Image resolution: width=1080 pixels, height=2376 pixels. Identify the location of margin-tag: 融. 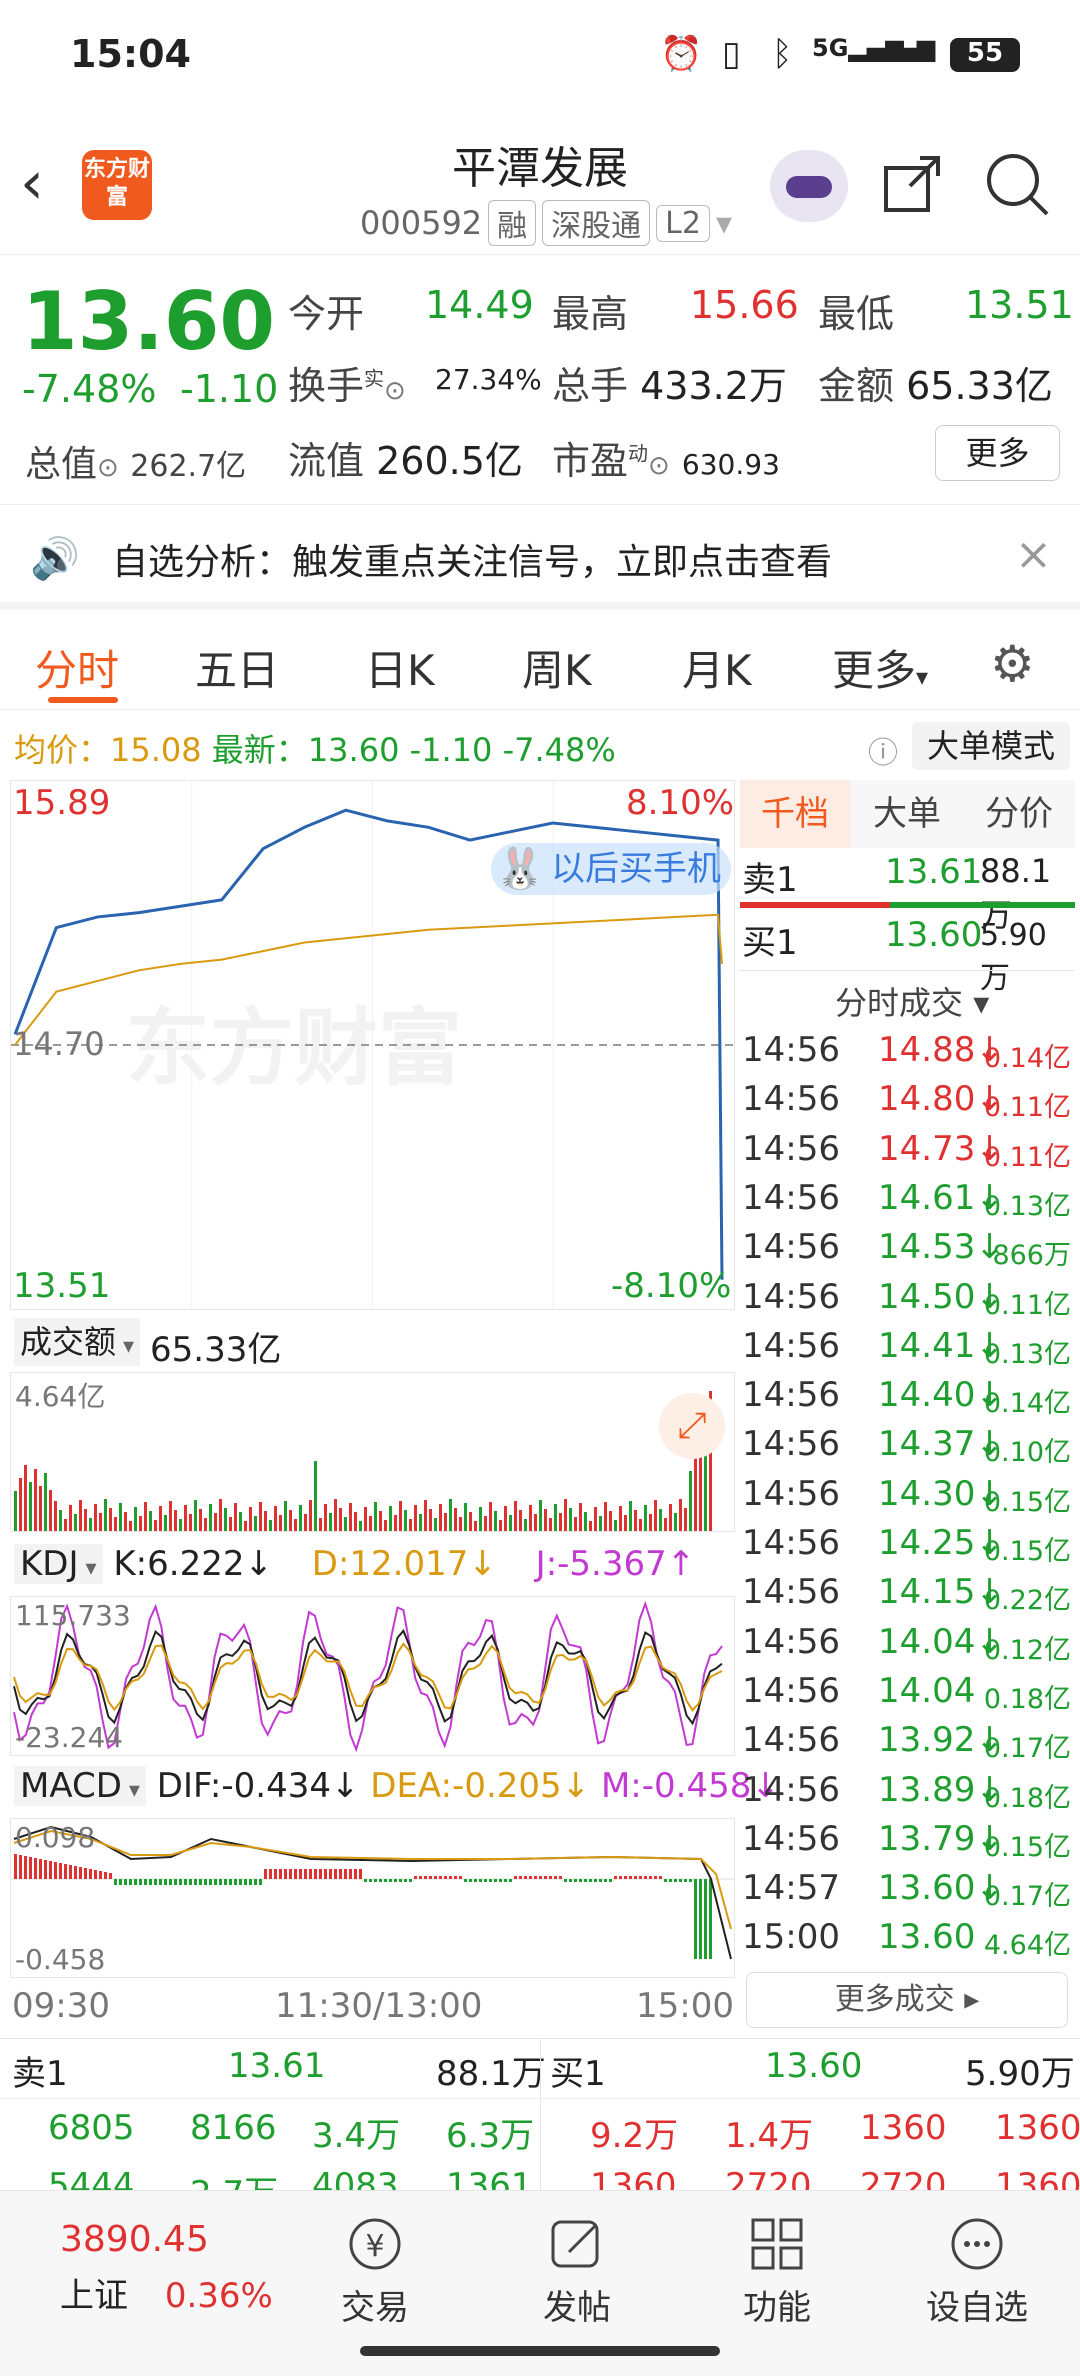
(512, 223).